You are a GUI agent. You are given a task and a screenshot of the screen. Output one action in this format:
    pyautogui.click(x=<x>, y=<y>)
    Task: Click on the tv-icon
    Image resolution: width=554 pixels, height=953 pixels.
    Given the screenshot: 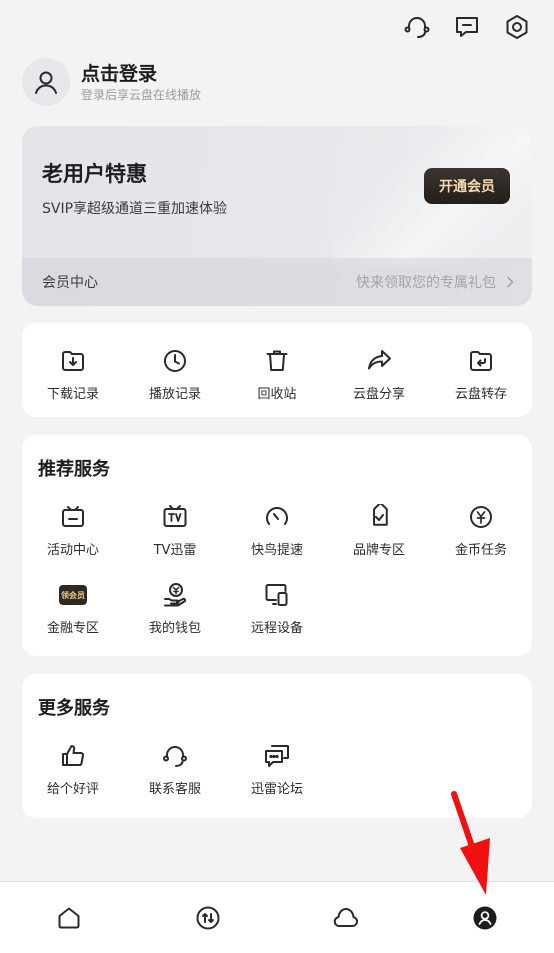 What is the action you would take?
    pyautogui.click(x=175, y=517)
    